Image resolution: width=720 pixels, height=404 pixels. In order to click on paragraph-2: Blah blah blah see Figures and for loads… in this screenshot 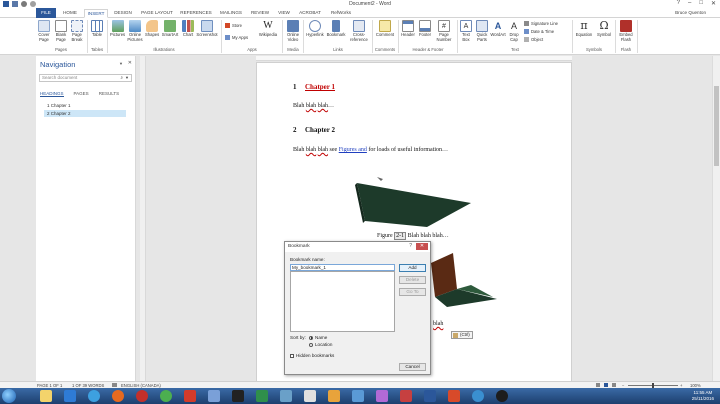, I will do `click(370, 150)`.